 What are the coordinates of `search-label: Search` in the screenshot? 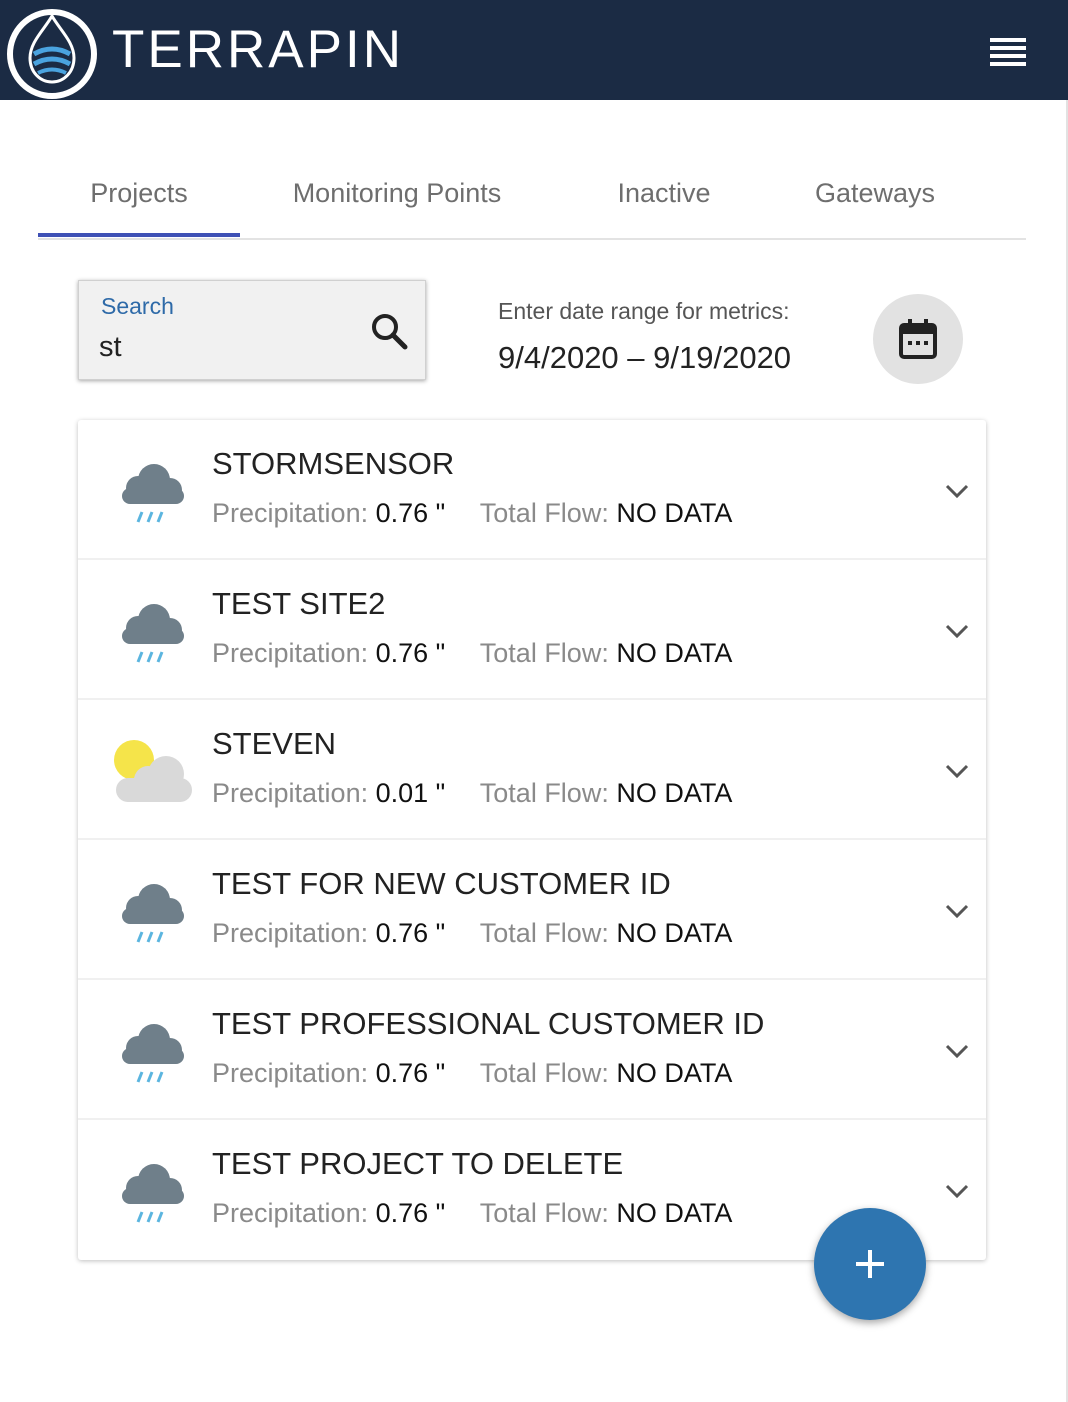 It's located at (137, 306).